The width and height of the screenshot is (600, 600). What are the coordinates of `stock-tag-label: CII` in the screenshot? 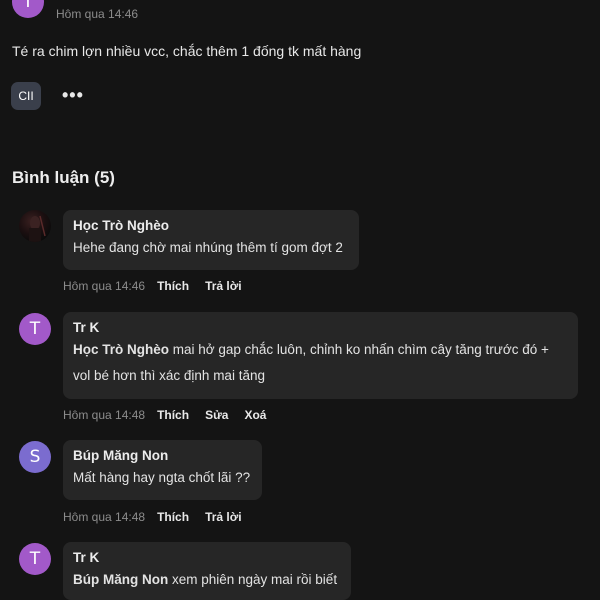 It's located at (26, 96).